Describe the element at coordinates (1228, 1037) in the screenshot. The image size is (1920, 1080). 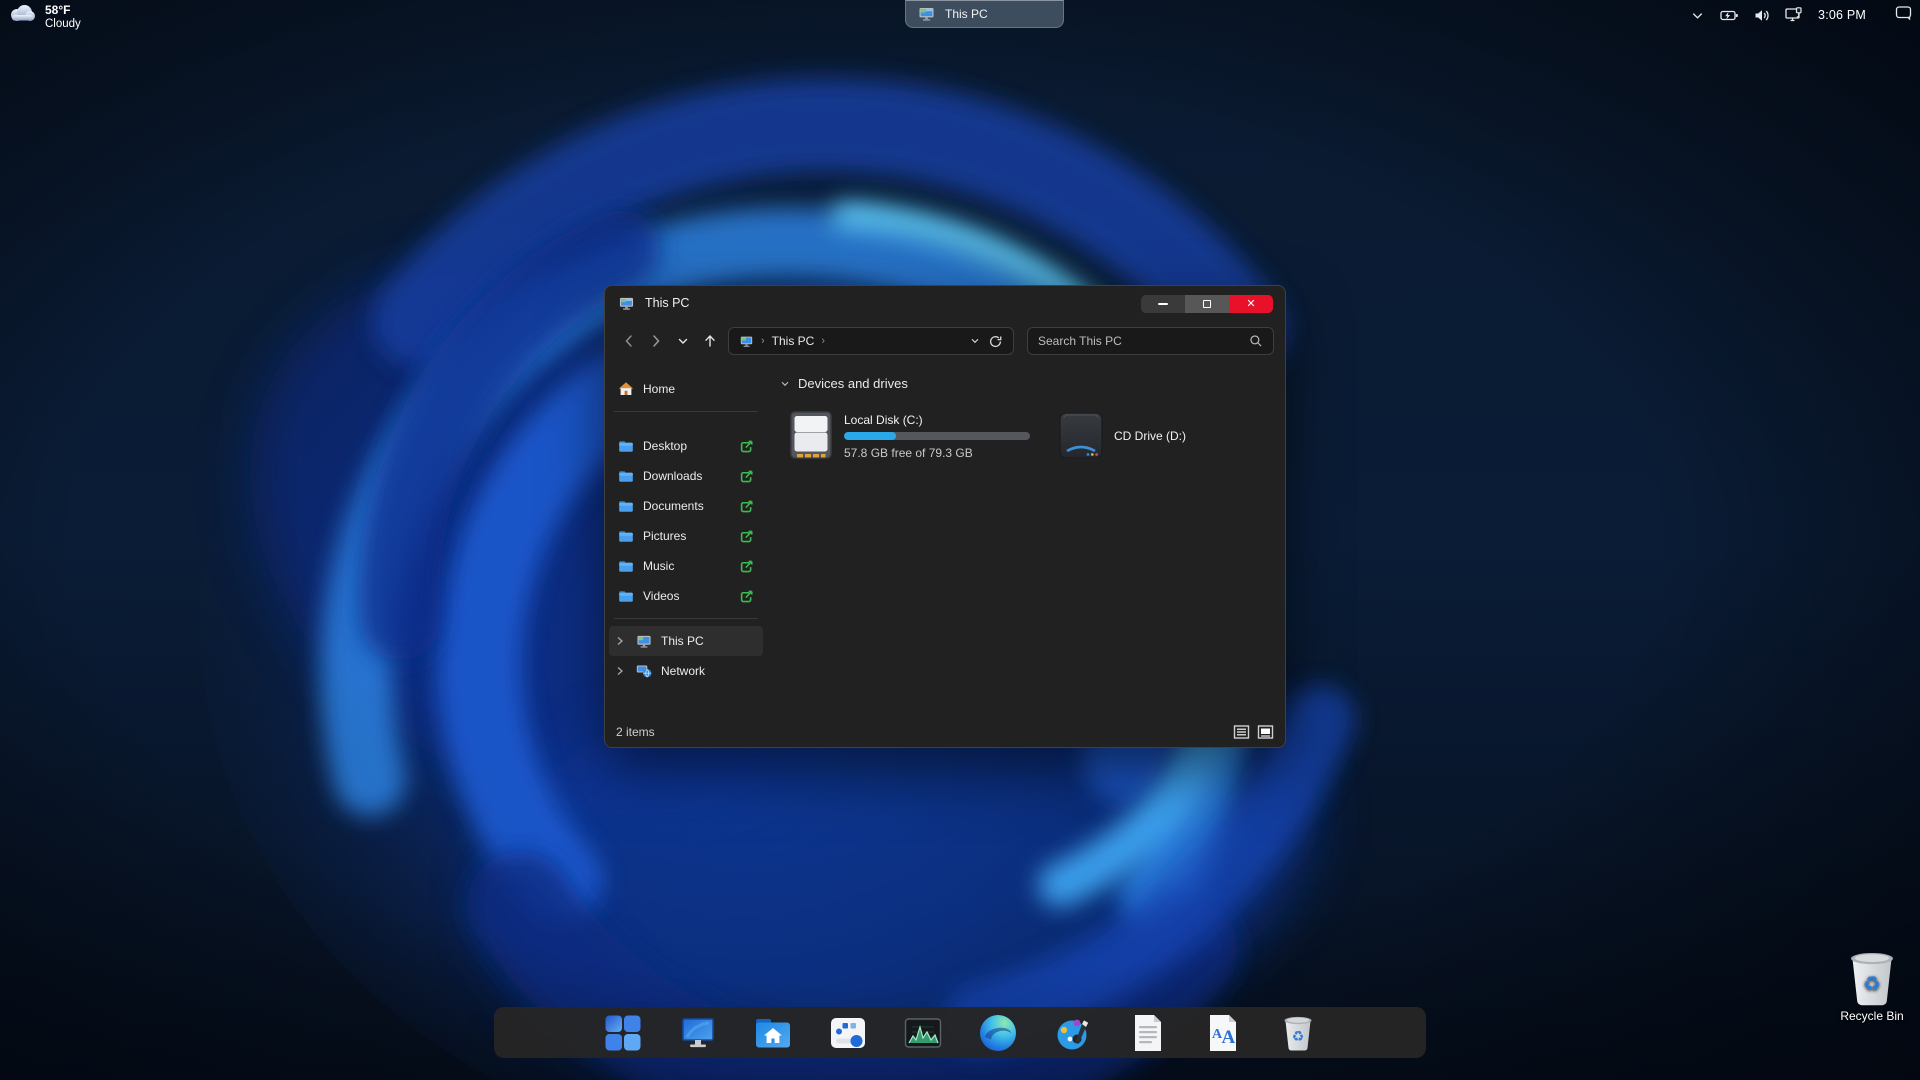
I see `svg-text: A` at that location.